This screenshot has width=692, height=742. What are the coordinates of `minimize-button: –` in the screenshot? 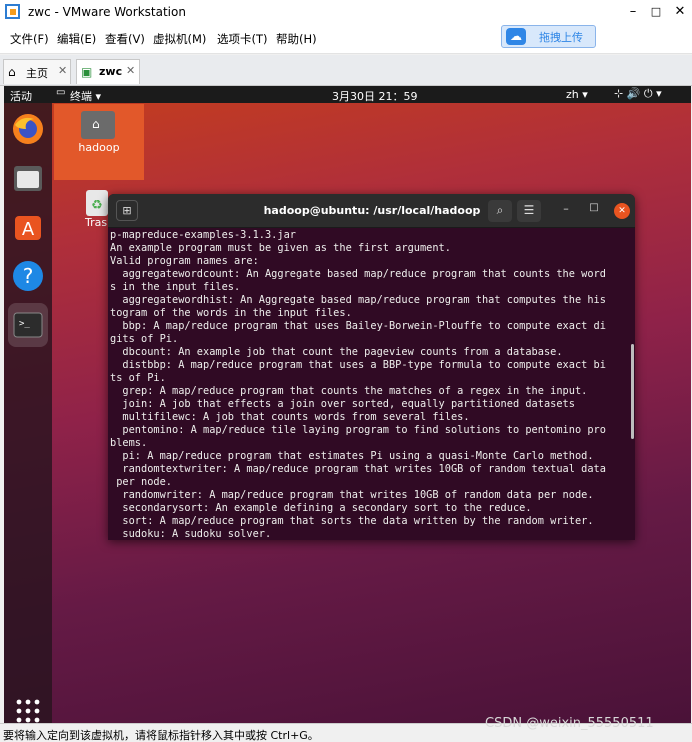 It's located at (633, 12).